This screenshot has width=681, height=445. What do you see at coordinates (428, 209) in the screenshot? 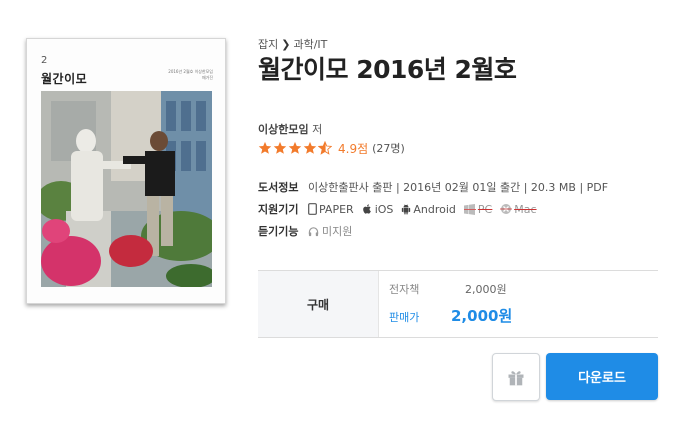
I see `device-android: Android` at bounding box center [428, 209].